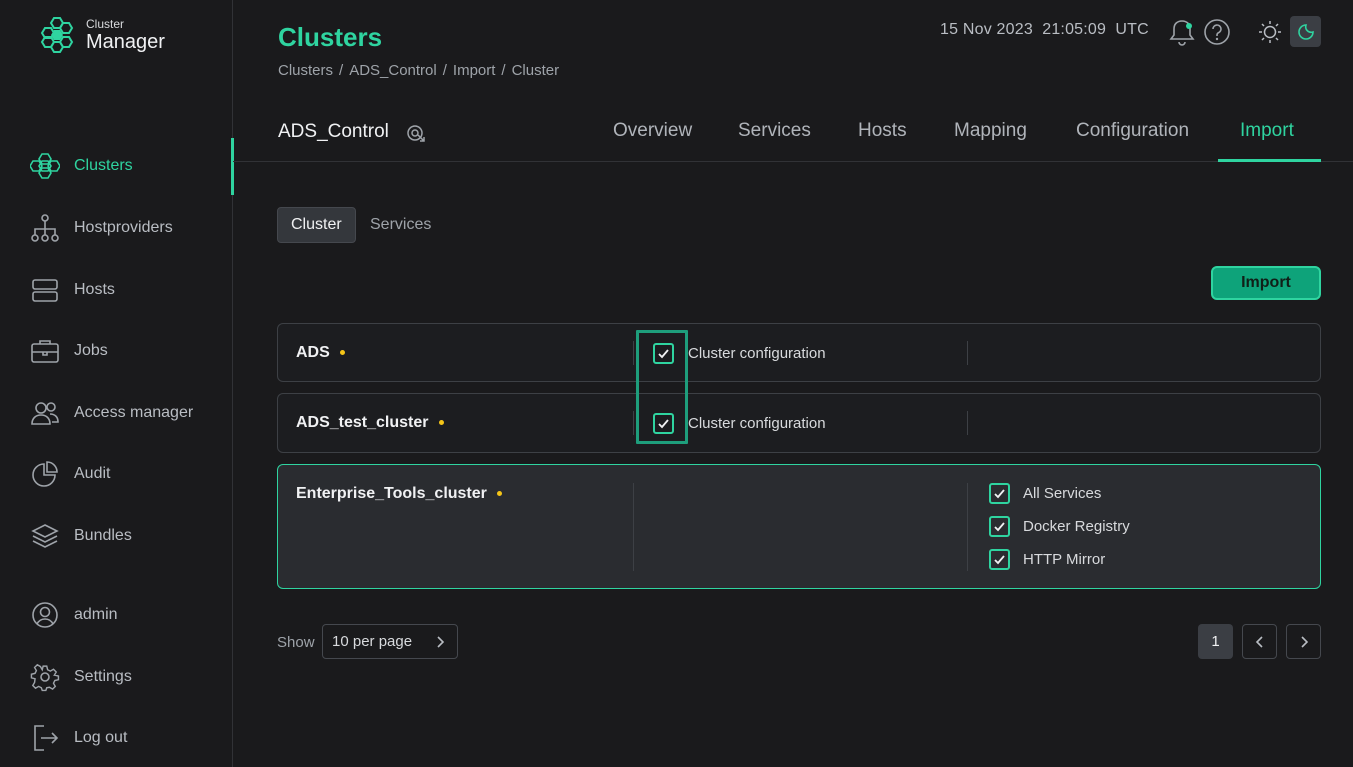 Image resolution: width=1353 pixels, height=767 pixels. What do you see at coordinates (46, 738) in the screenshot?
I see `logout-icon` at bounding box center [46, 738].